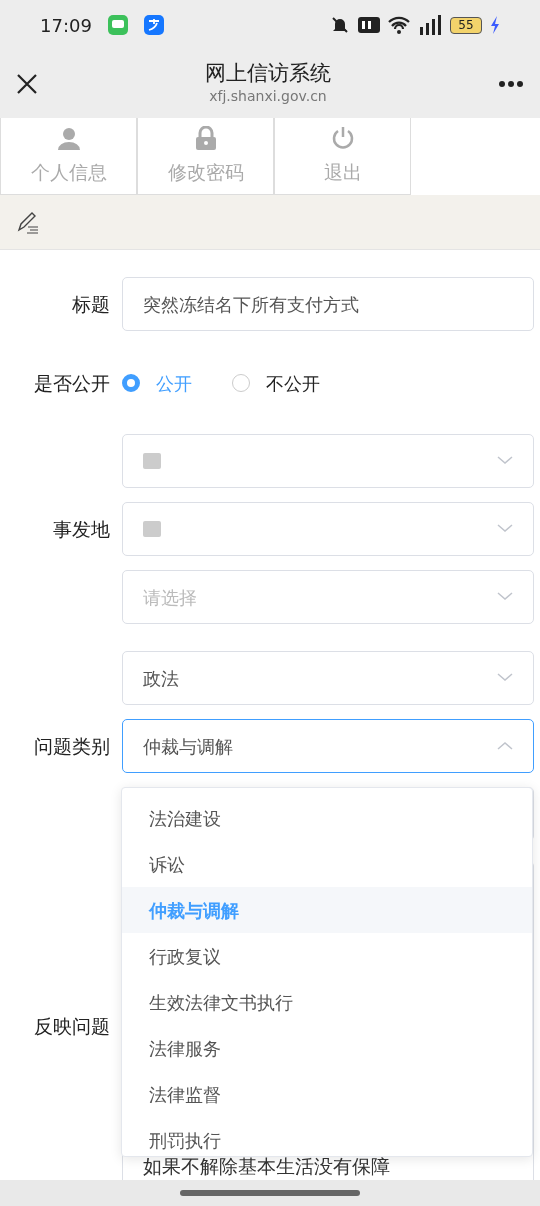 The image size is (540, 1206). Describe the element at coordinates (268, 97) in the screenshot. I see `page-url: xfj.shanxi.gov.cn` at that location.